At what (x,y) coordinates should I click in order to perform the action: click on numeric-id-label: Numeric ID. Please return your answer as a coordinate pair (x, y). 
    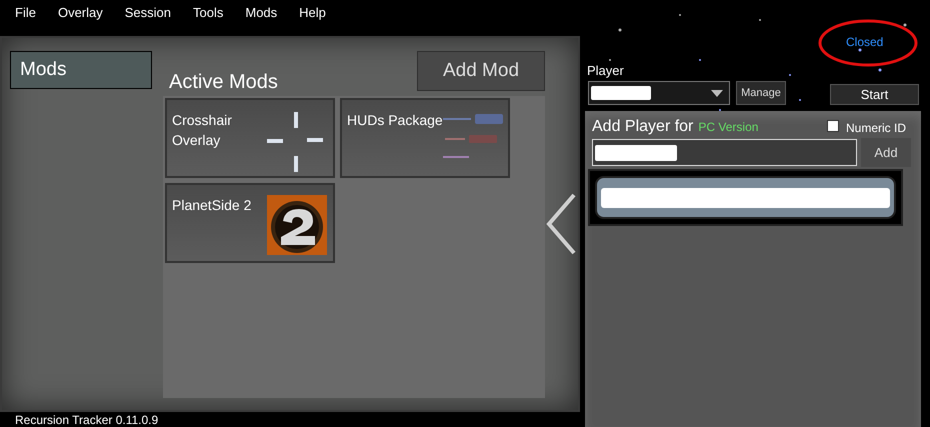
    Looking at the image, I should click on (876, 128).